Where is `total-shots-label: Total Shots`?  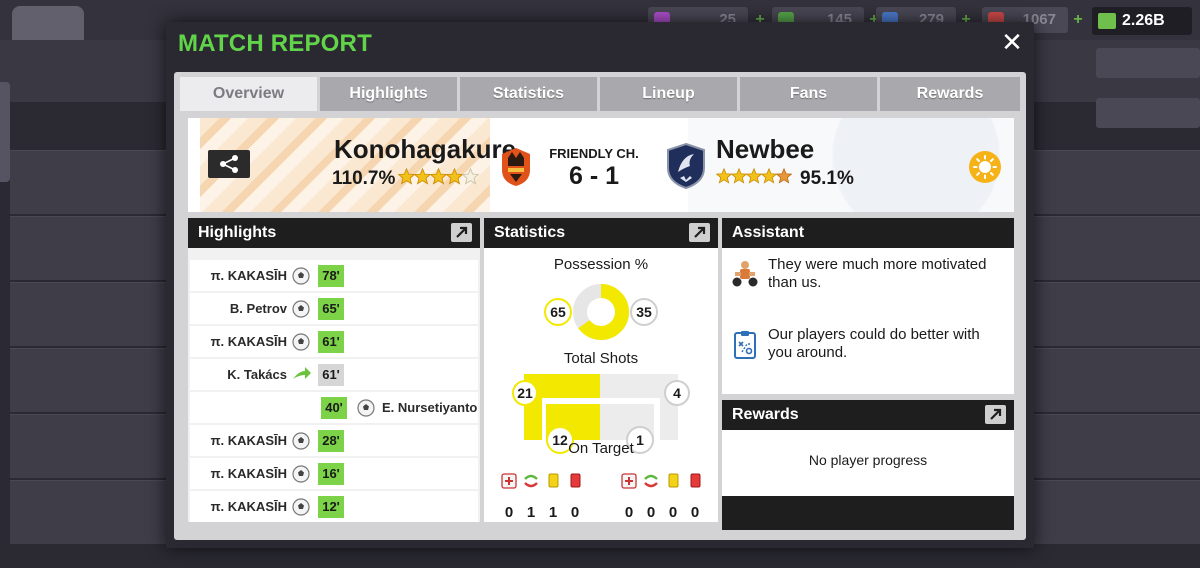
total-shots-label: Total Shots is located at coordinates (601, 358).